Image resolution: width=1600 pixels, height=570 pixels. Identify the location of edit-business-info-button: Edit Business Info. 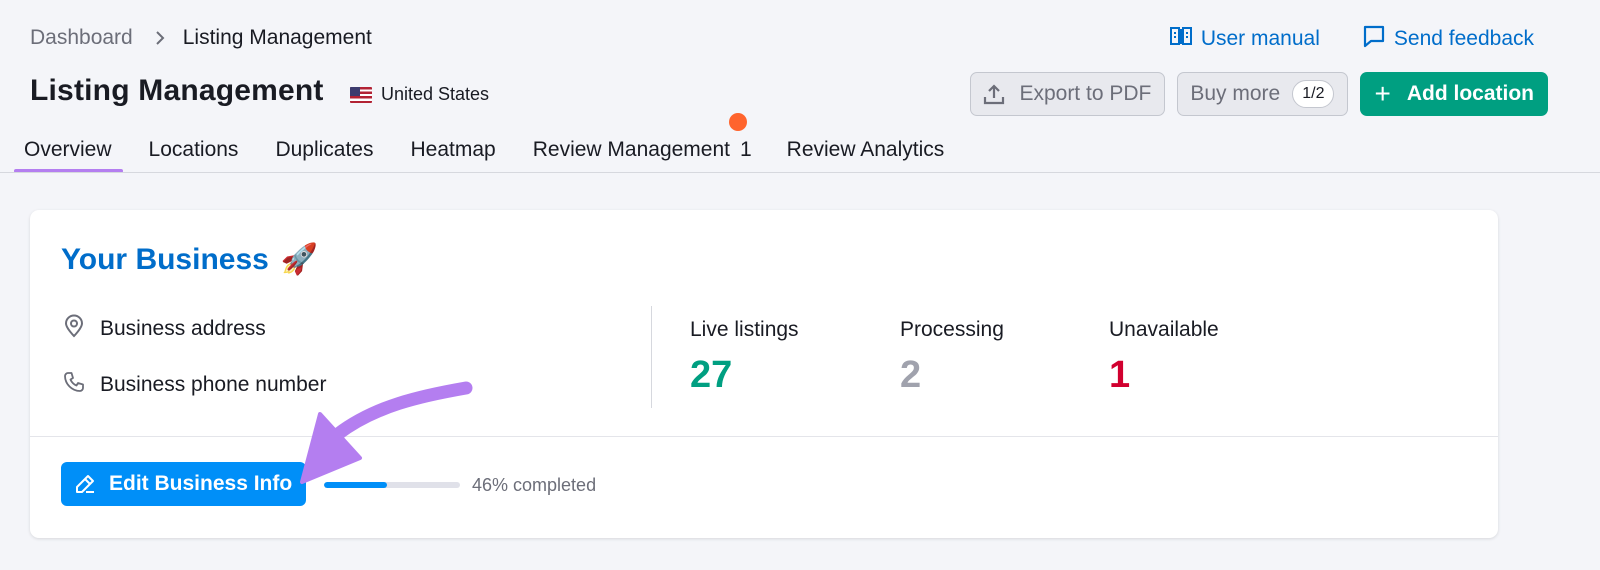
(184, 484).